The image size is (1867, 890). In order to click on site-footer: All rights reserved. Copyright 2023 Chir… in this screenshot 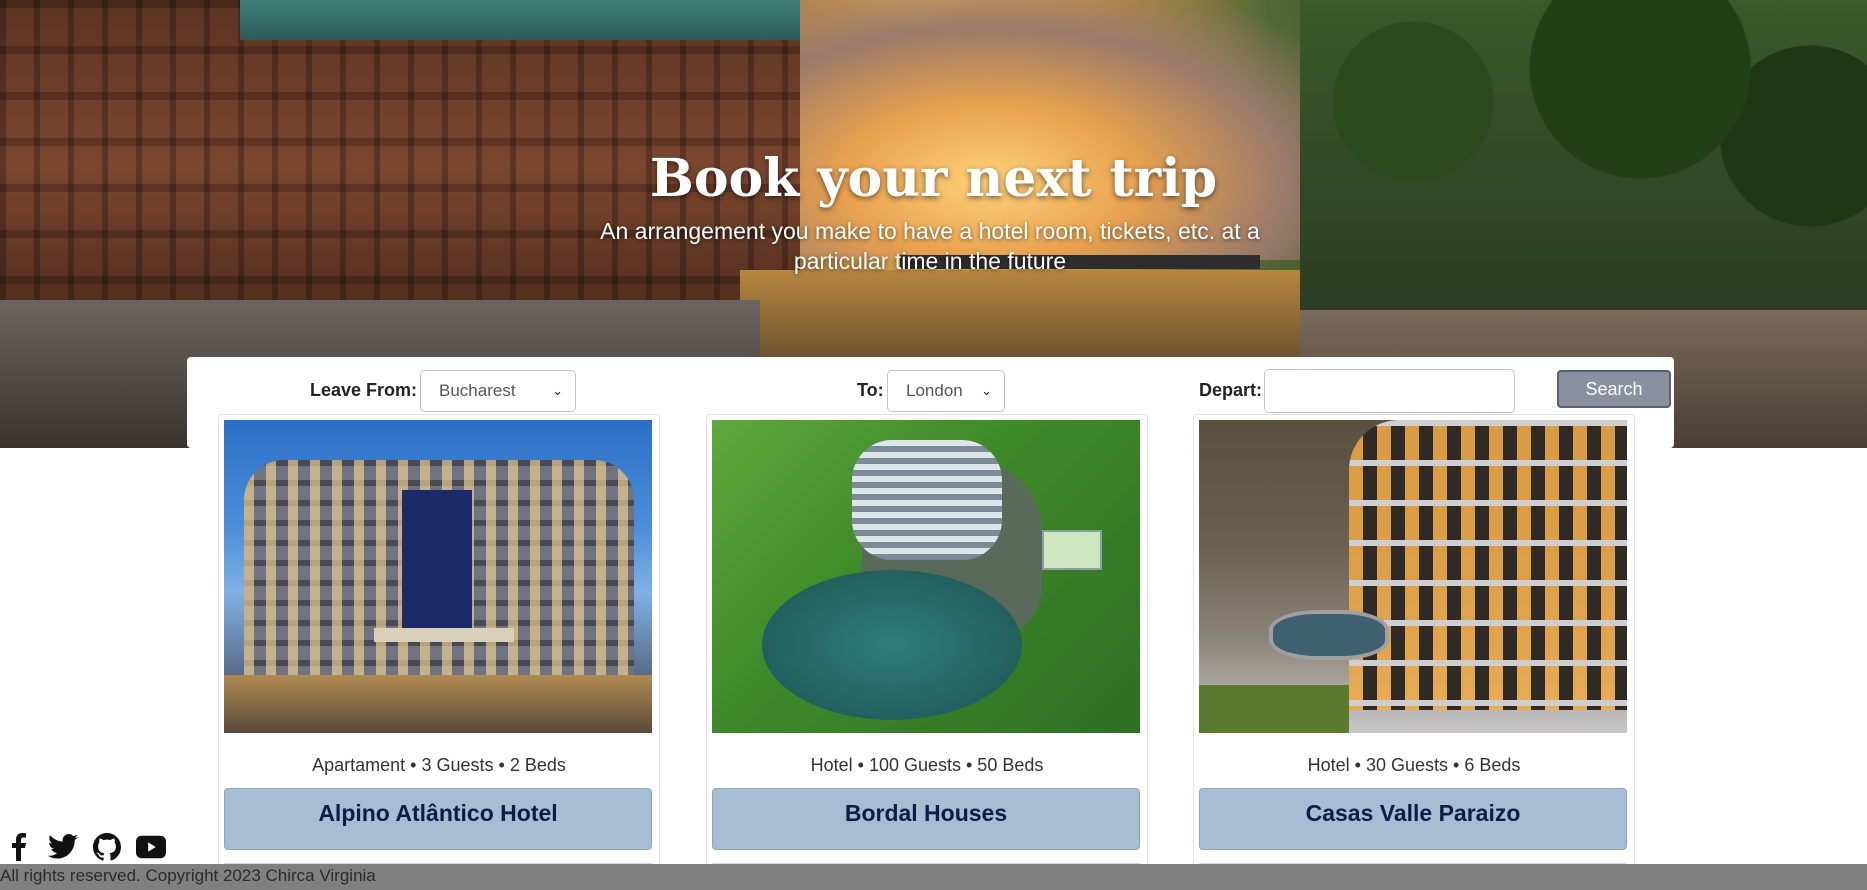, I will do `click(933, 877)`.